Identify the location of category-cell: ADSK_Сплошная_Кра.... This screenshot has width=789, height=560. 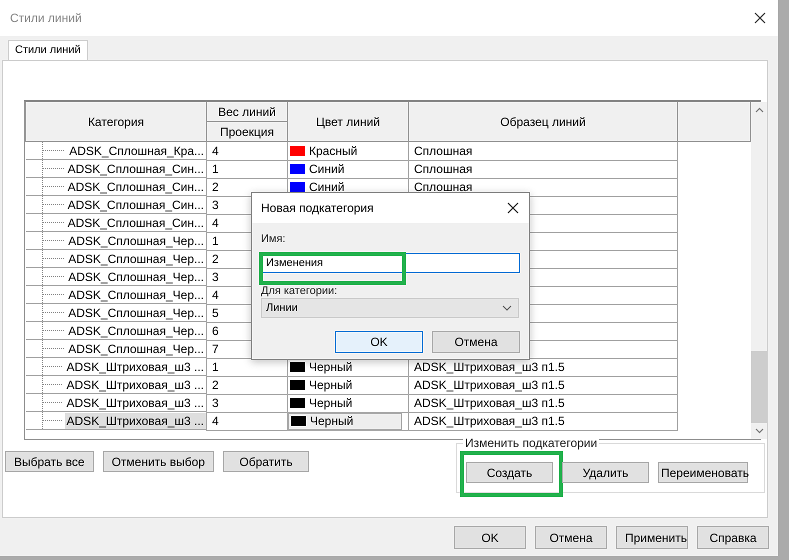
(136, 150).